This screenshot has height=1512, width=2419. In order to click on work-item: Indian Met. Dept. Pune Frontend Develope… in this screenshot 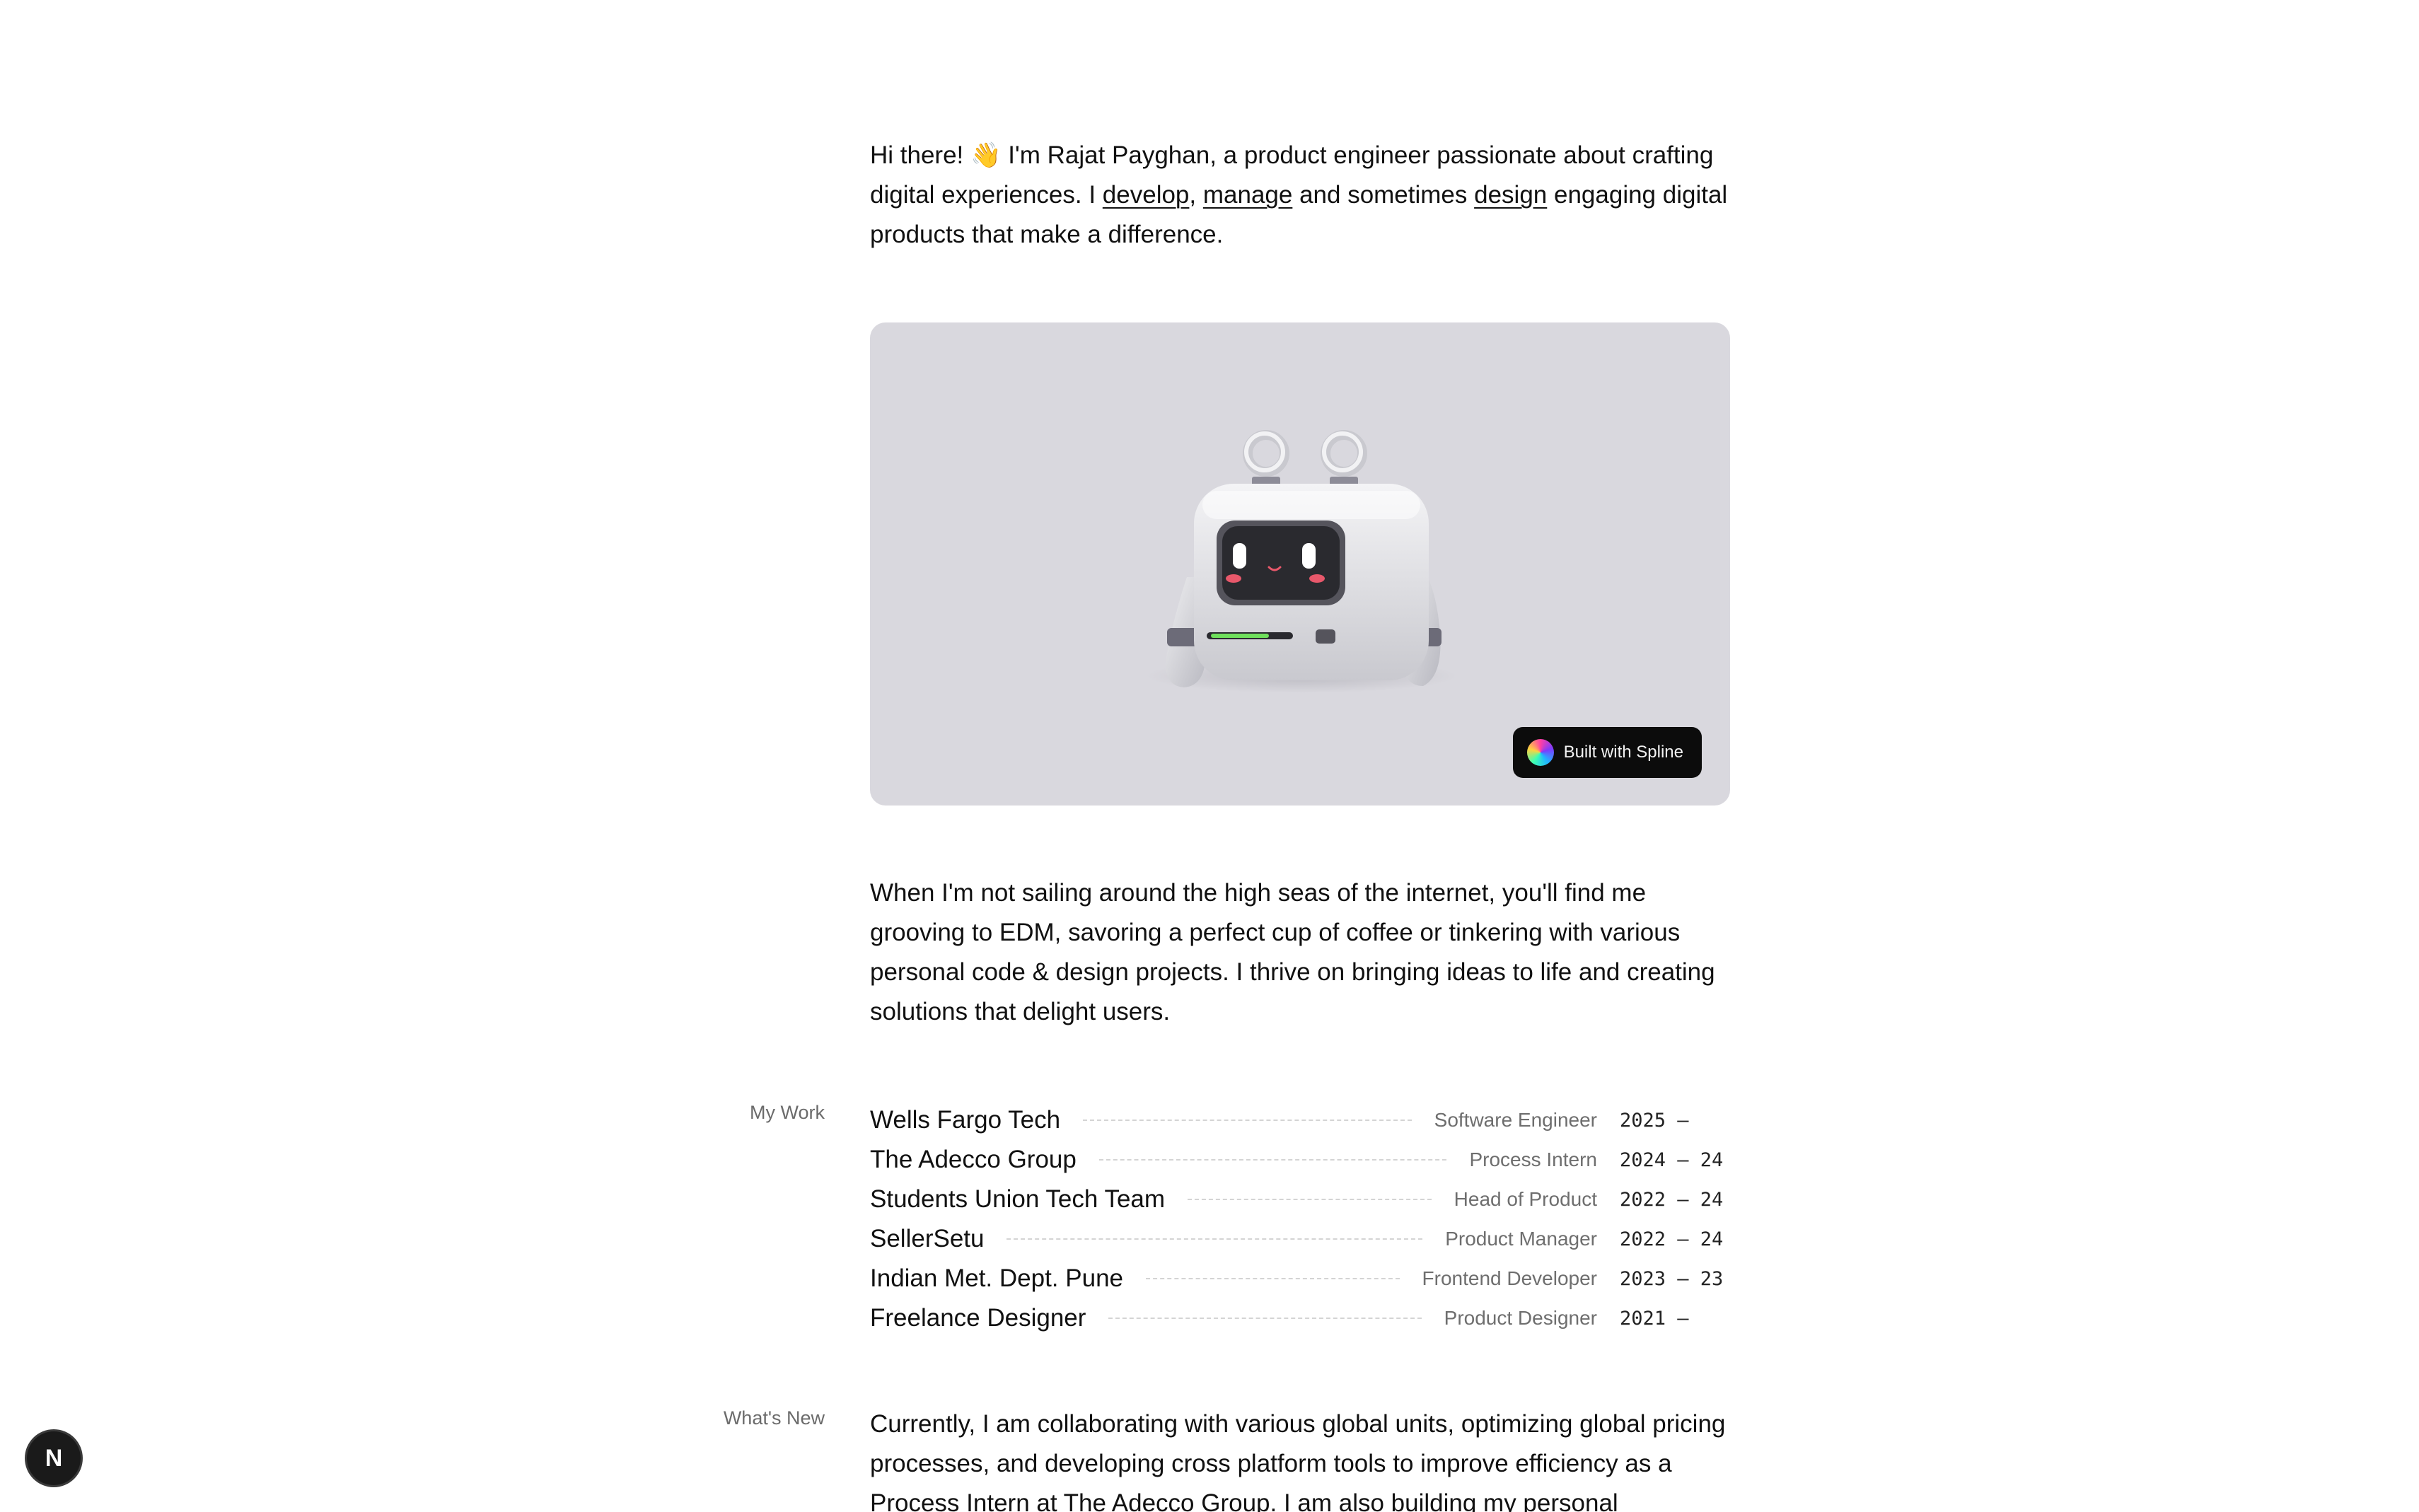, I will do `click(1300, 1278)`.